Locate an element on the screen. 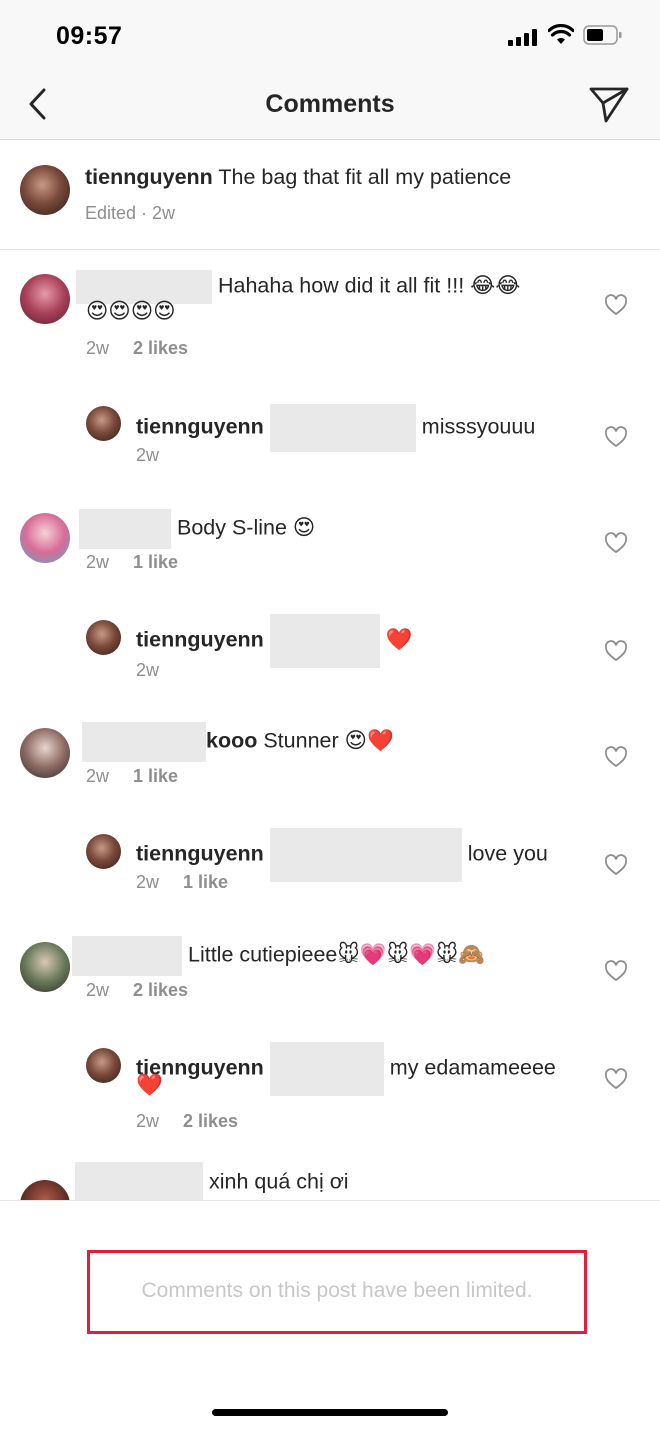 This screenshot has height=1429, width=660. caption-body: The bag that fit all my patience is located at coordinates (365, 177).